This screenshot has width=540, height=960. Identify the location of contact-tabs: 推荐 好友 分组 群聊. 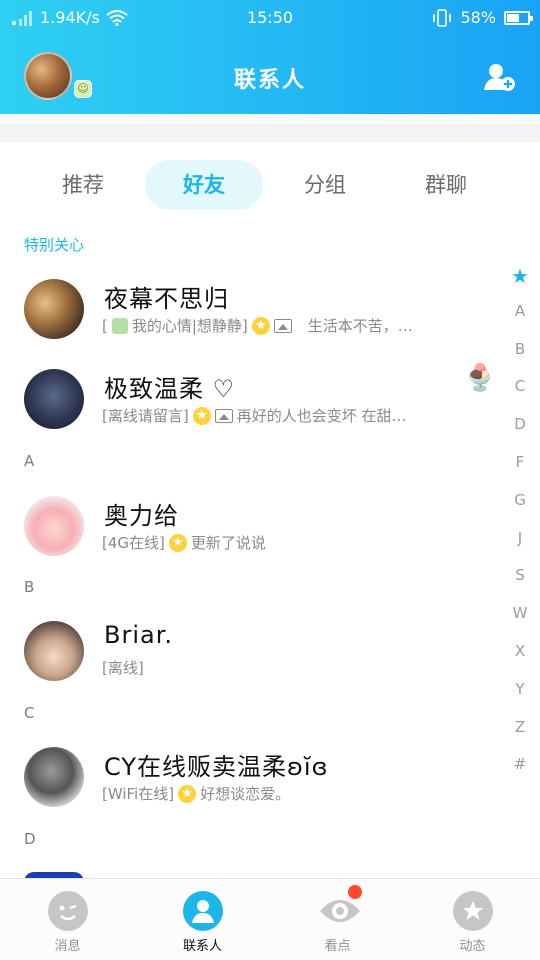
(270, 185).